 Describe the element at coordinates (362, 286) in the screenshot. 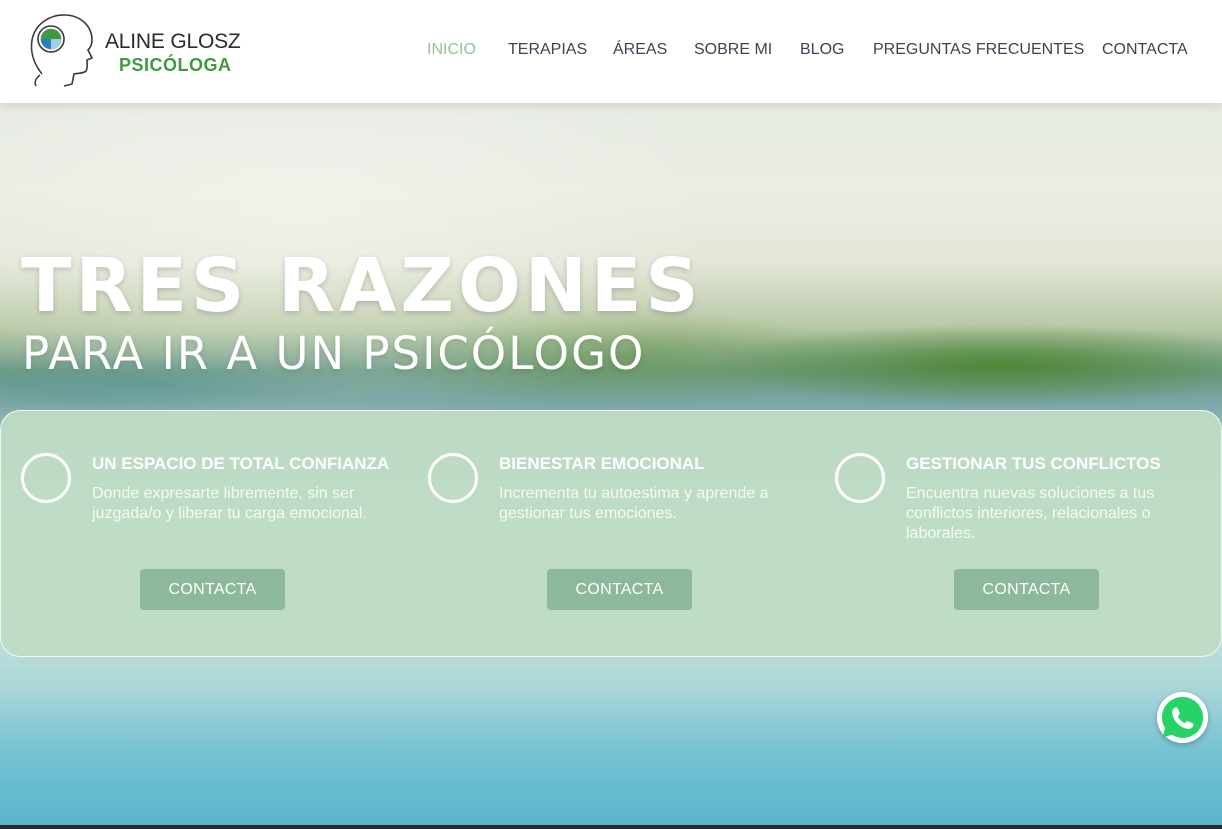

I see `hero-title: TRES RAZONES` at that location.